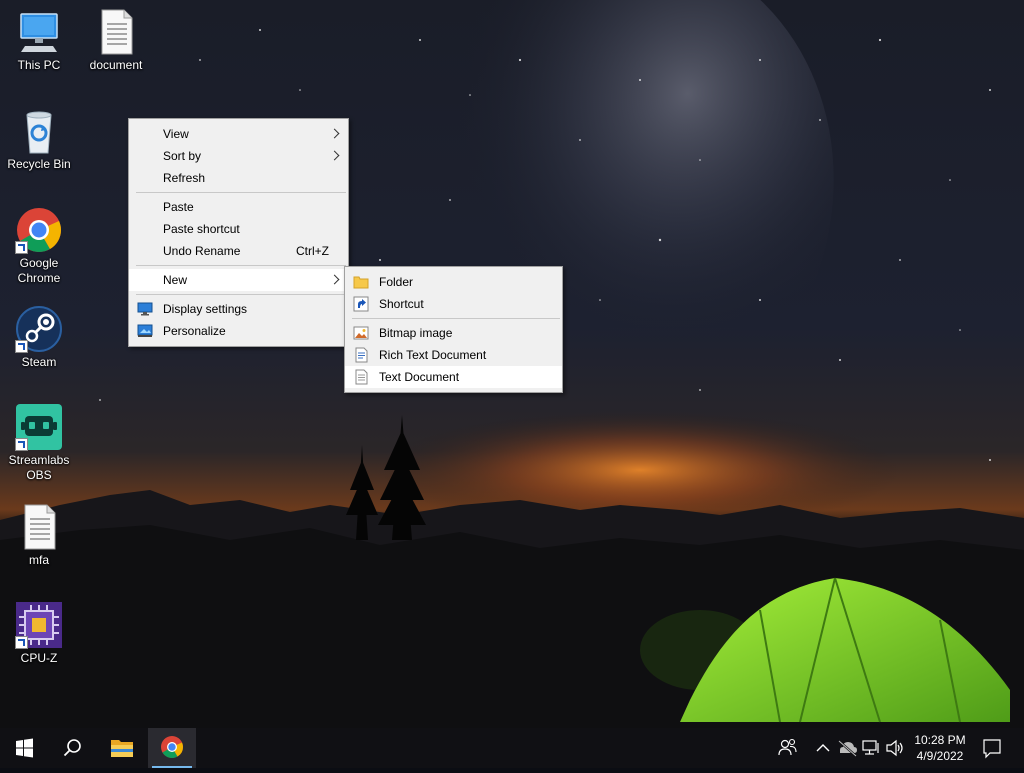 The width and height of the screenshot is (1024, 773). What do you see at coordinates (39, 467) in the screenshot?
I see `desktop-icon-label: Streamlabs OBS` at bounding box center [39, 467].